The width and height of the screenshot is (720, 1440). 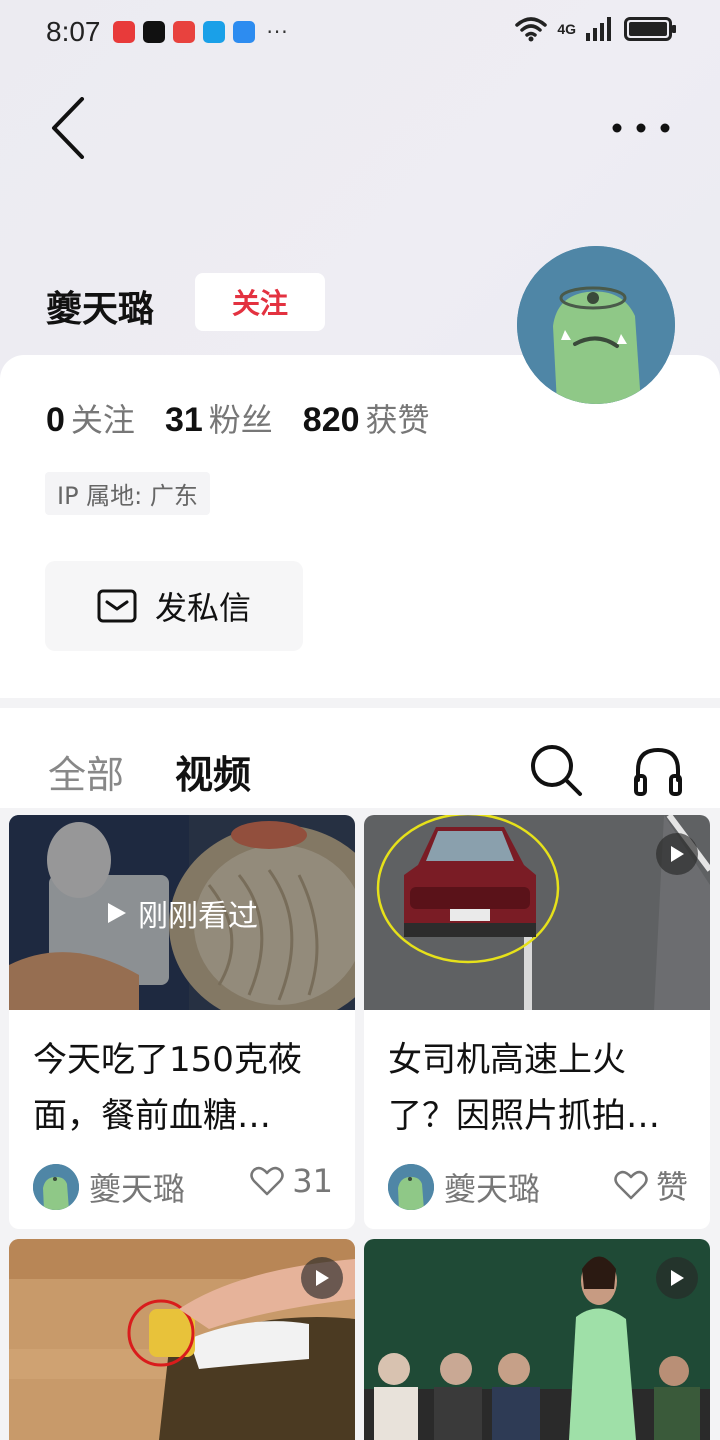 What do you see at coordinates (213, 32) in the screenshot?
I see `search-app-icon` at bounding box center [213, 32].